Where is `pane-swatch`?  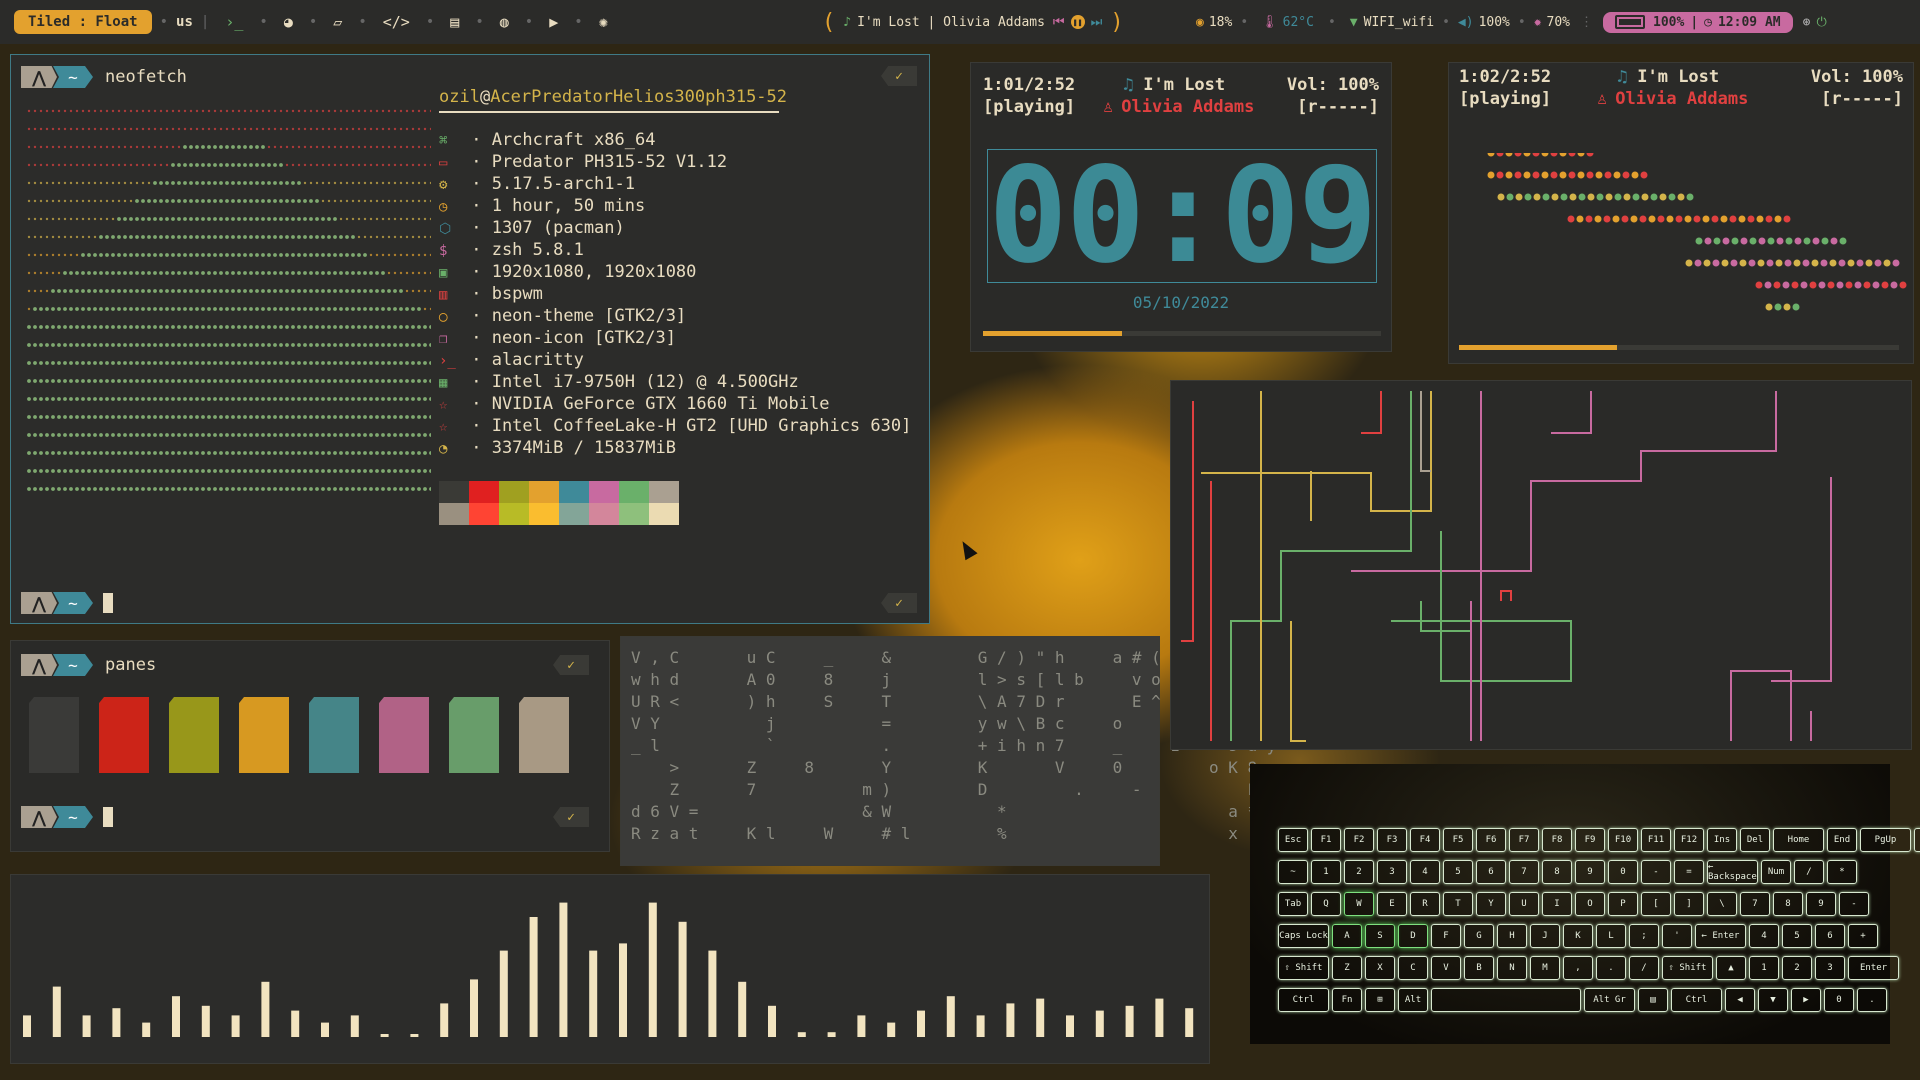
pane-swatch is located at coordinates (474, 735).